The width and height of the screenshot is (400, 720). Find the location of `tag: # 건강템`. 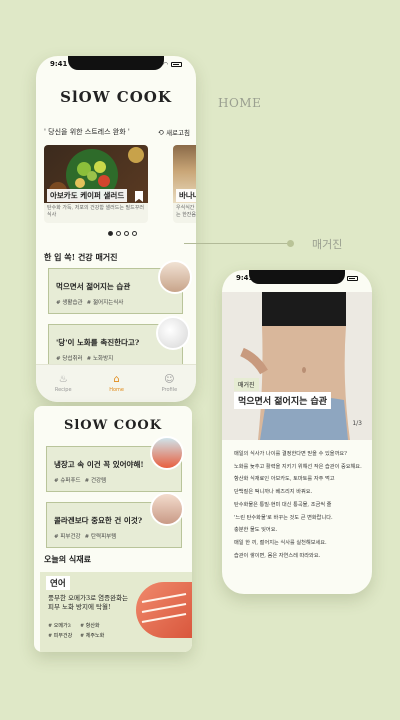

tag: # 건강템 is located at coordinates (95, 481).